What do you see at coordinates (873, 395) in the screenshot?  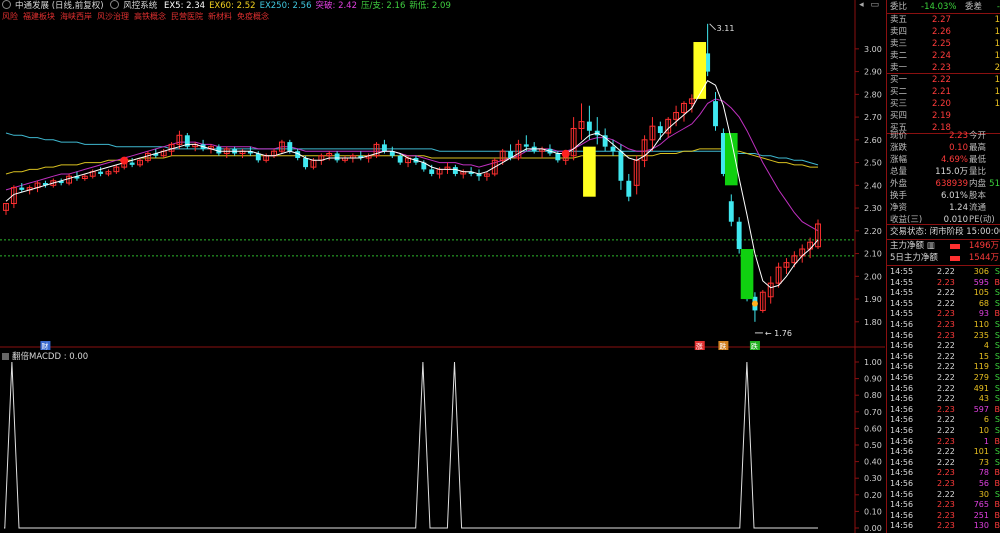 I see `macd-axis-label: 0.80` at bounding box center [873, 395].